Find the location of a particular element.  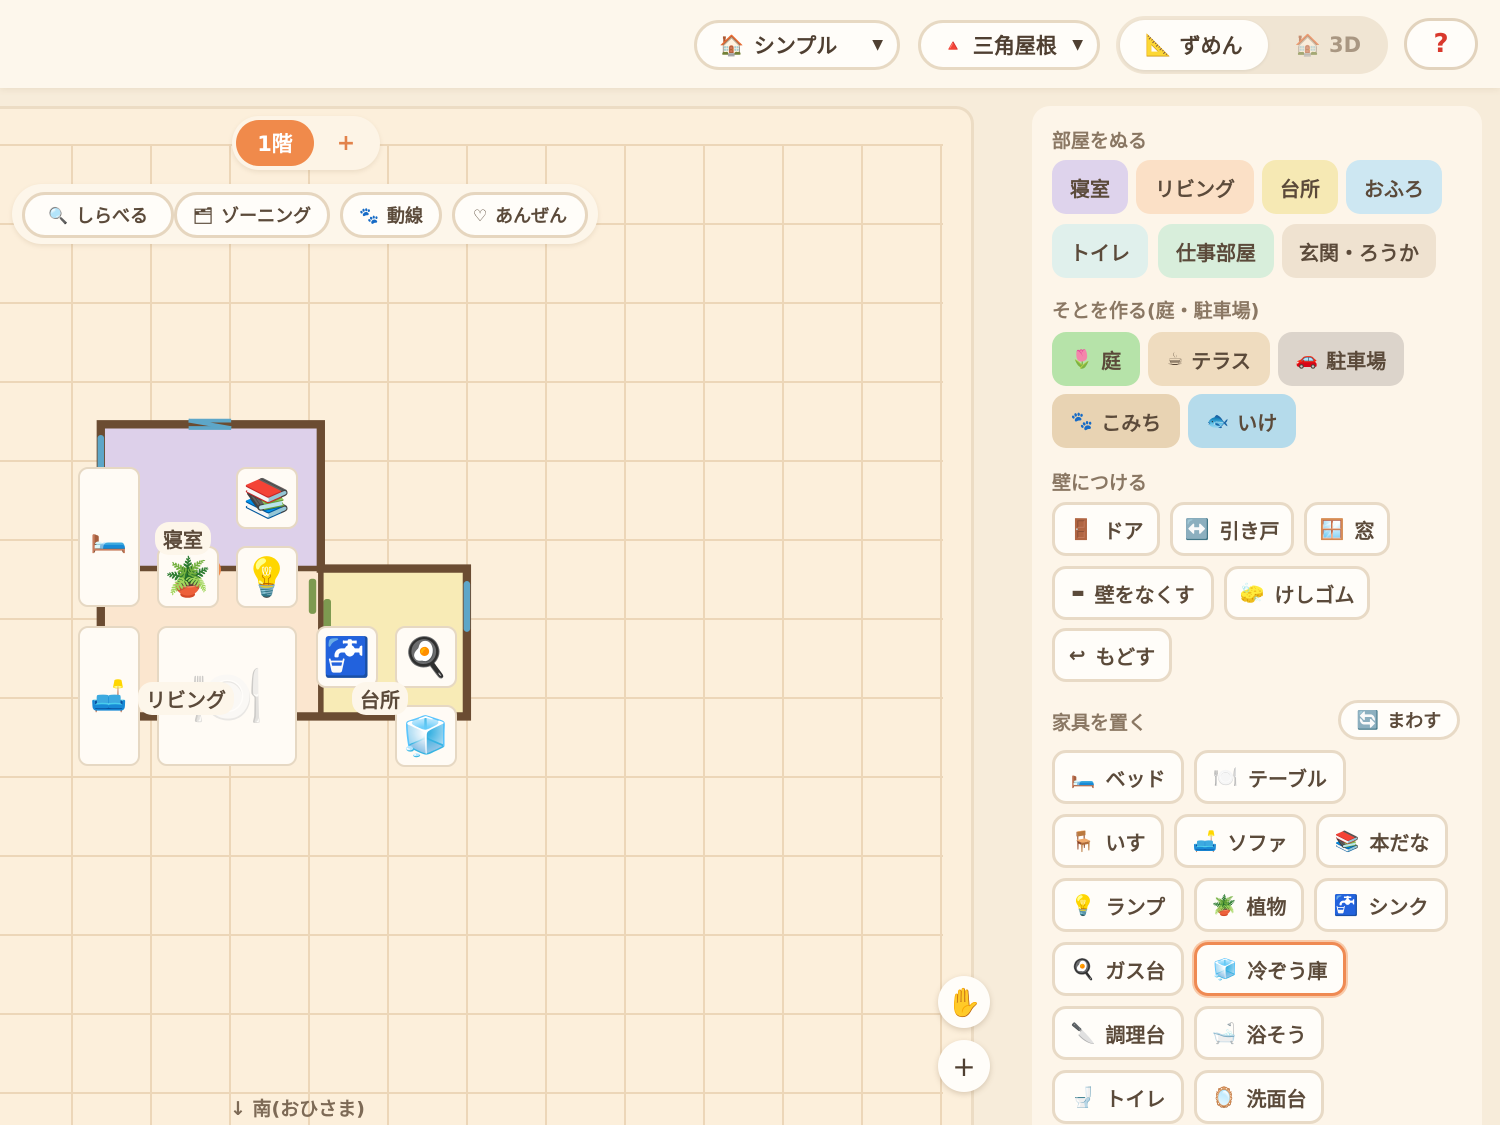

room-chip-toilet: トイレ is located at coordinates (1100, 251).